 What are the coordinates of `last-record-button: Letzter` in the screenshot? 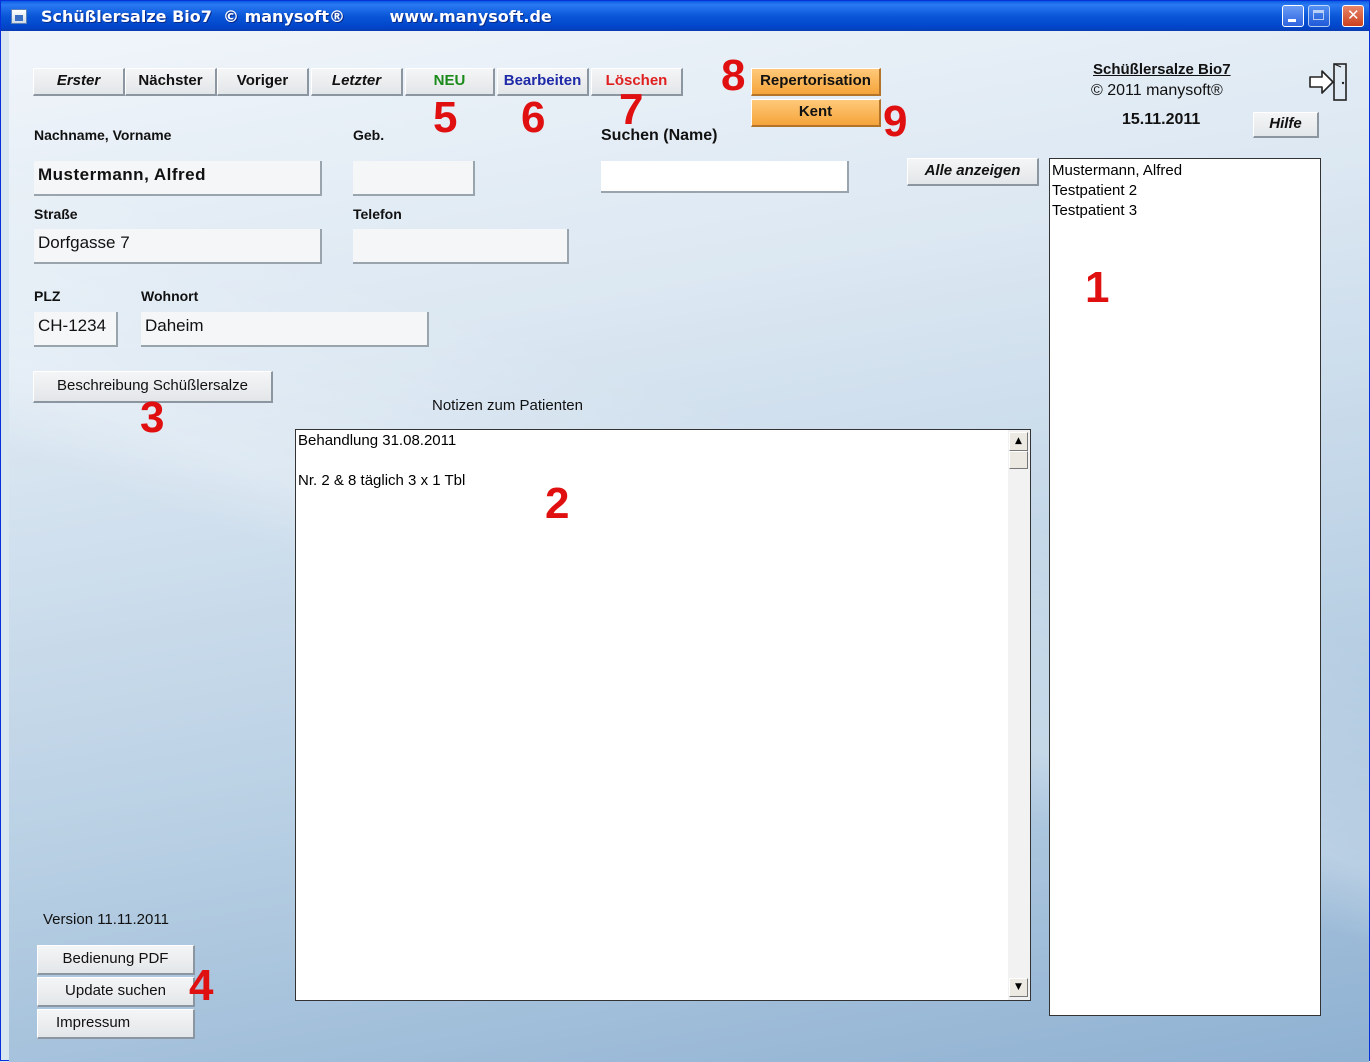 It's located at (357, 82).